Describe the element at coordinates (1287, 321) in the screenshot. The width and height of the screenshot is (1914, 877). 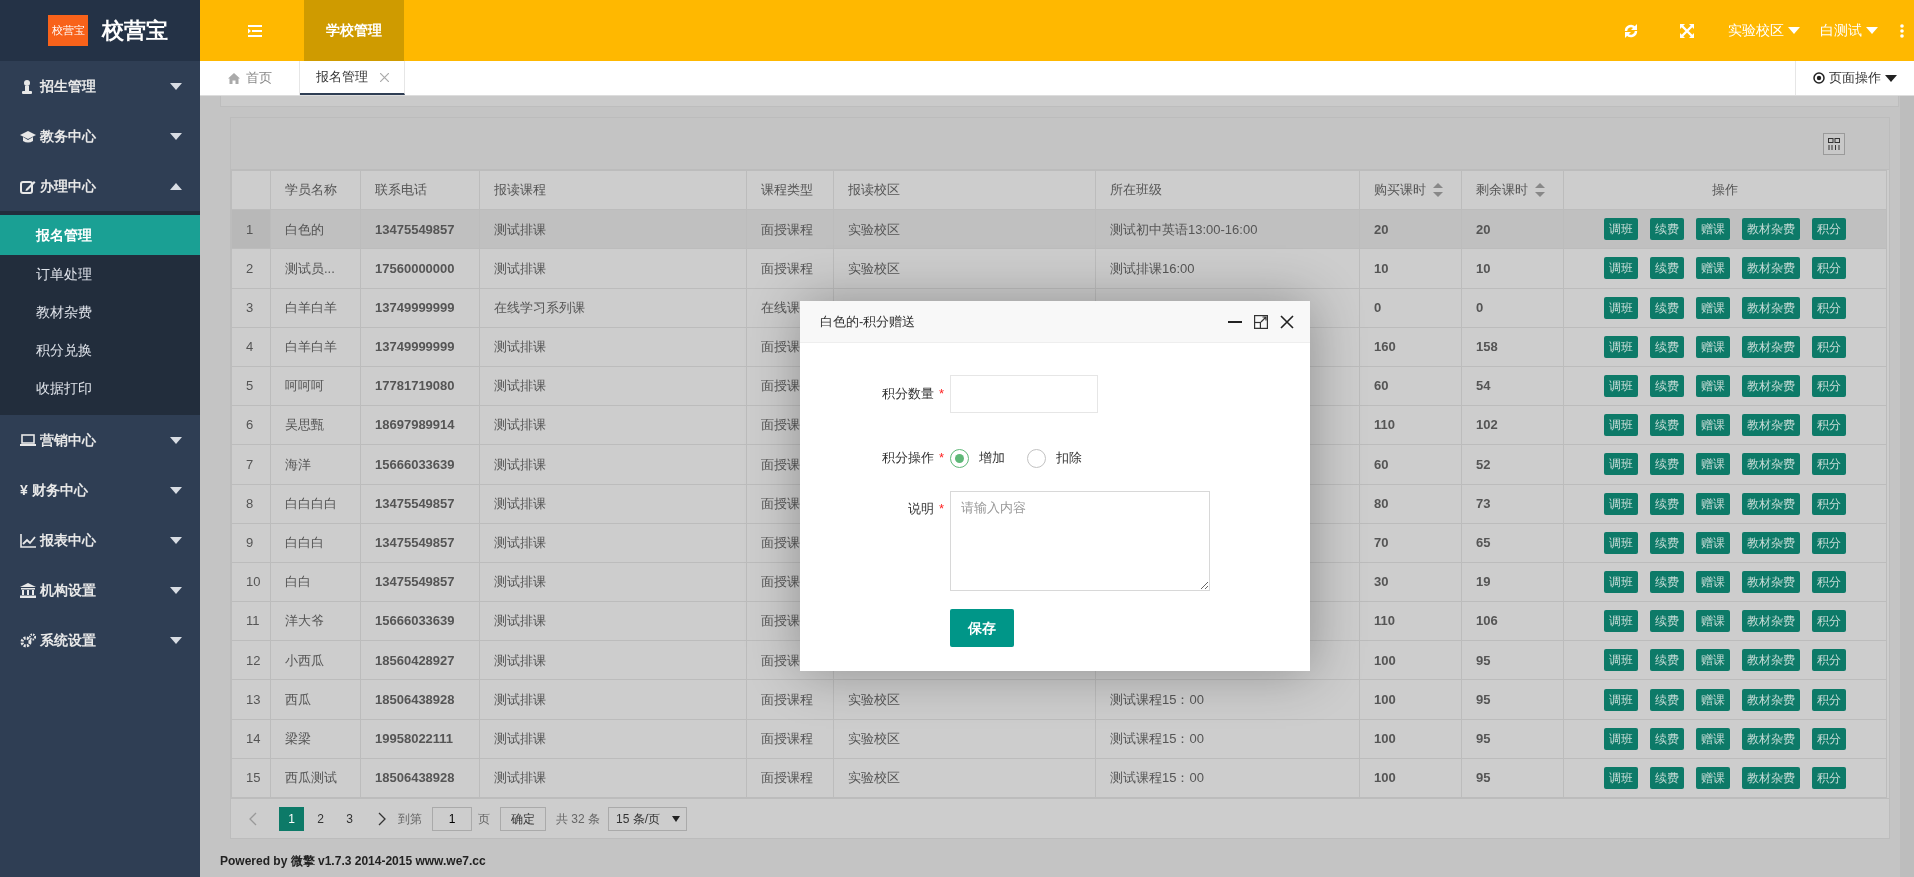
I see `close-icon` at that location.